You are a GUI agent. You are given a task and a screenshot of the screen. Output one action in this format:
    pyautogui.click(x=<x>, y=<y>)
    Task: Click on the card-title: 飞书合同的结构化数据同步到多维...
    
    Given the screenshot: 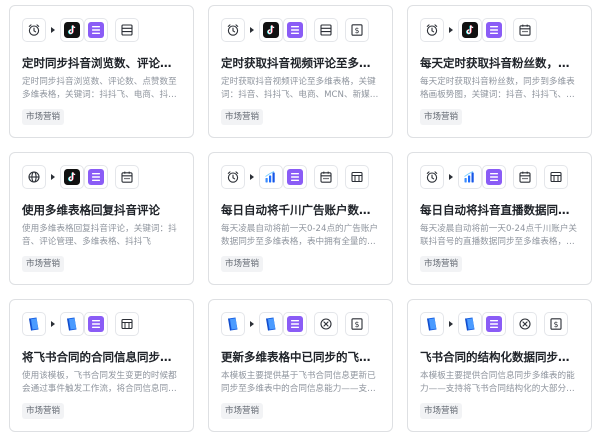 What is the action you would take?
    pyautogui.click(x=499, y=357)
    